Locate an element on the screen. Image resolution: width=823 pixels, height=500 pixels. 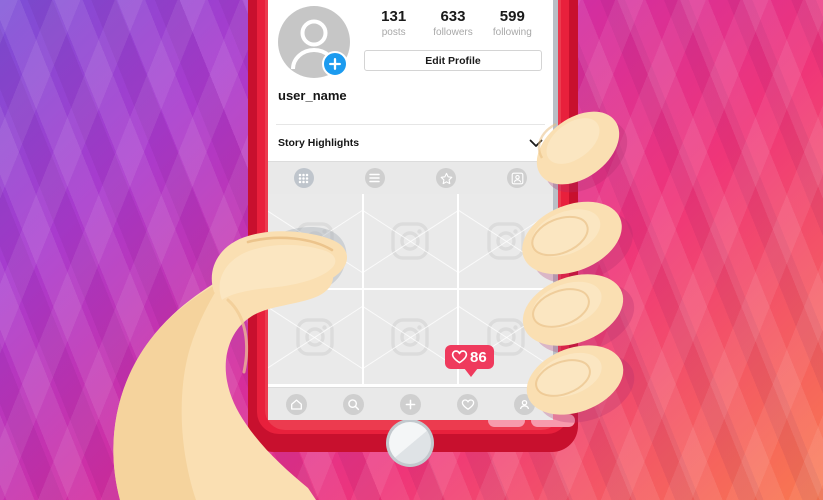
search-icon is located at coordinates (353, 404).